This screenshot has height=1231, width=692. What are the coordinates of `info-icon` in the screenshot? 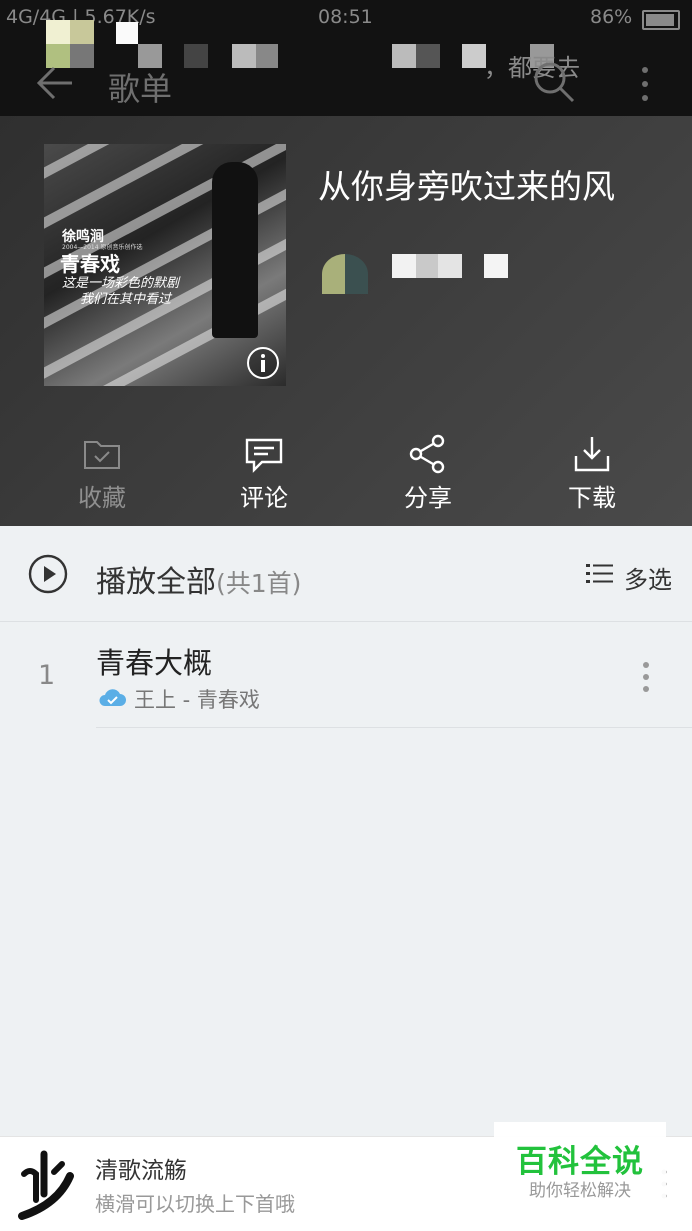 It's located at (263, 363).